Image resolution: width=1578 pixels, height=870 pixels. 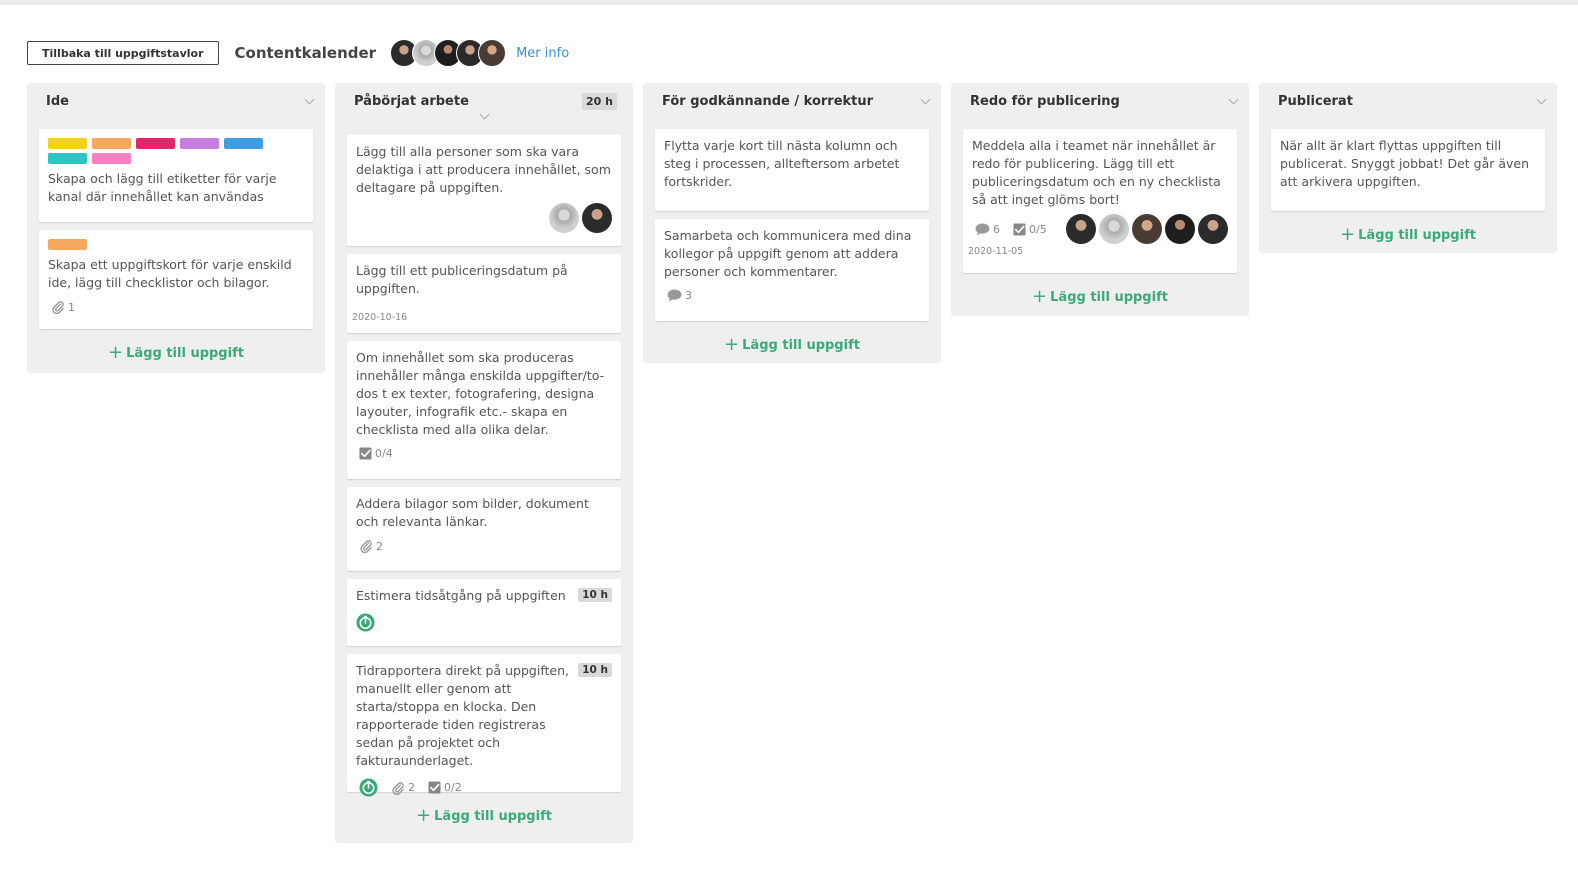 What do you see at coordinates (484, 612) in the screenshot?
I see `task-card: Estimera tidsåtgång på uppgiften 10 h` at bounding box center [484, 612].